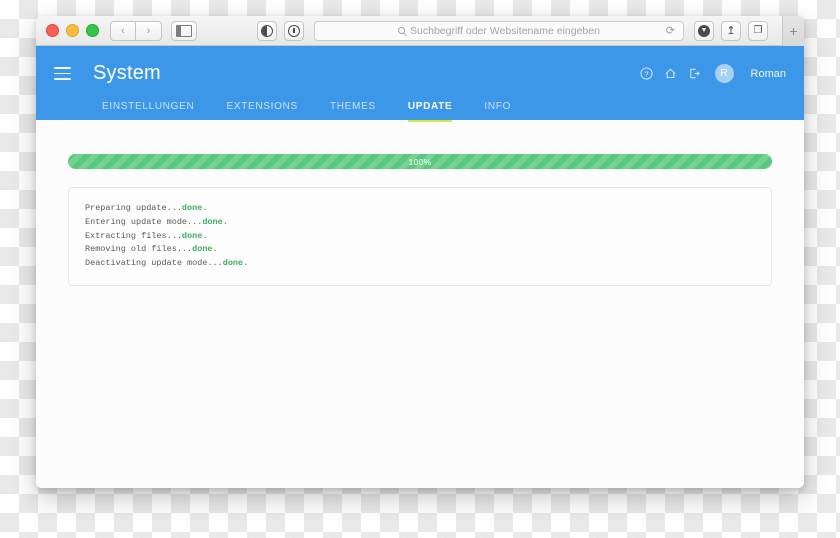  What do you see at coordinates (127, 73) in the screenshot?
I see `page-title: System` at bounding box center [127, 73].